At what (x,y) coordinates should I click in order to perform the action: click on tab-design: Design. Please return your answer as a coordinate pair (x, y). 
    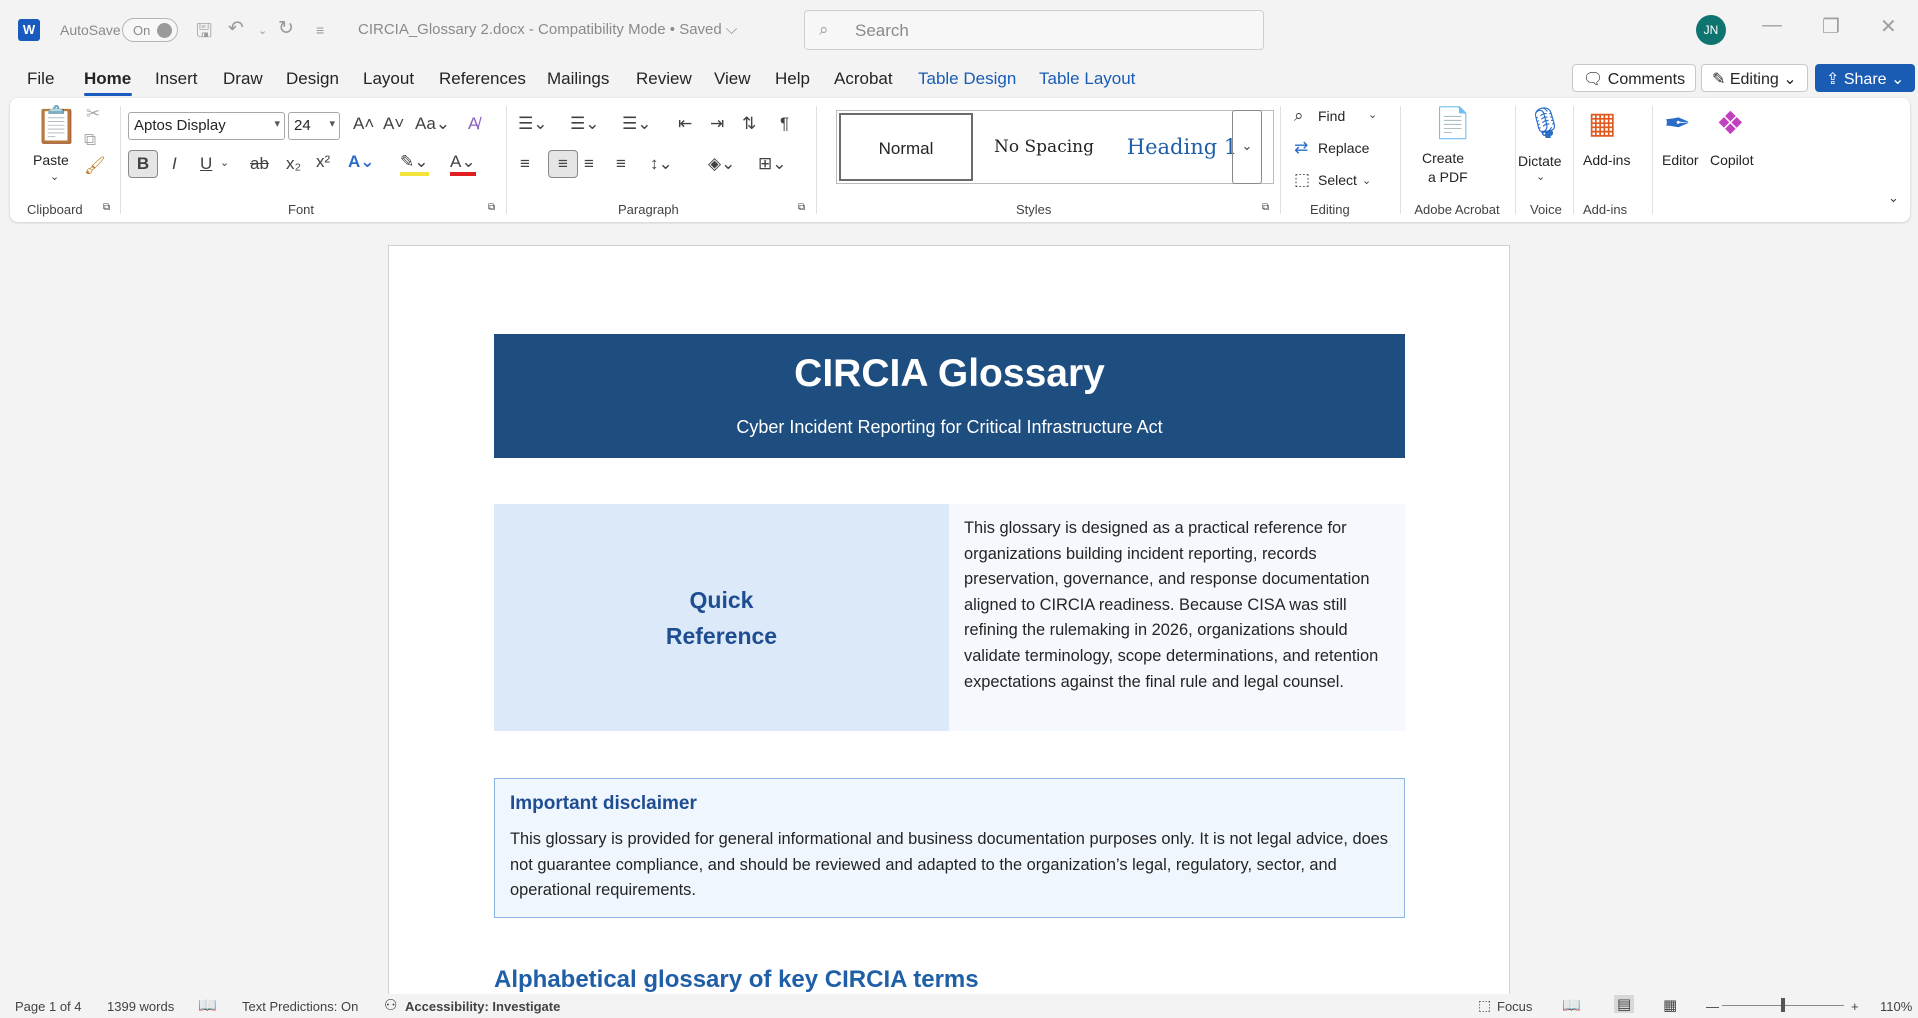
    Looking at the image, I should click on (312, 79).